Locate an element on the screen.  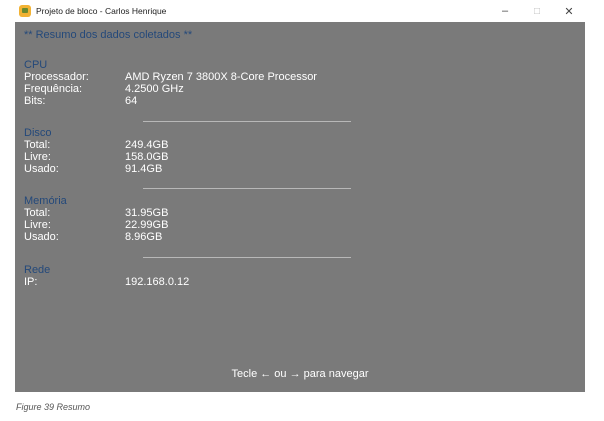
network-ip-value: 192.168.0.12 is located at coordinates (157, 282).